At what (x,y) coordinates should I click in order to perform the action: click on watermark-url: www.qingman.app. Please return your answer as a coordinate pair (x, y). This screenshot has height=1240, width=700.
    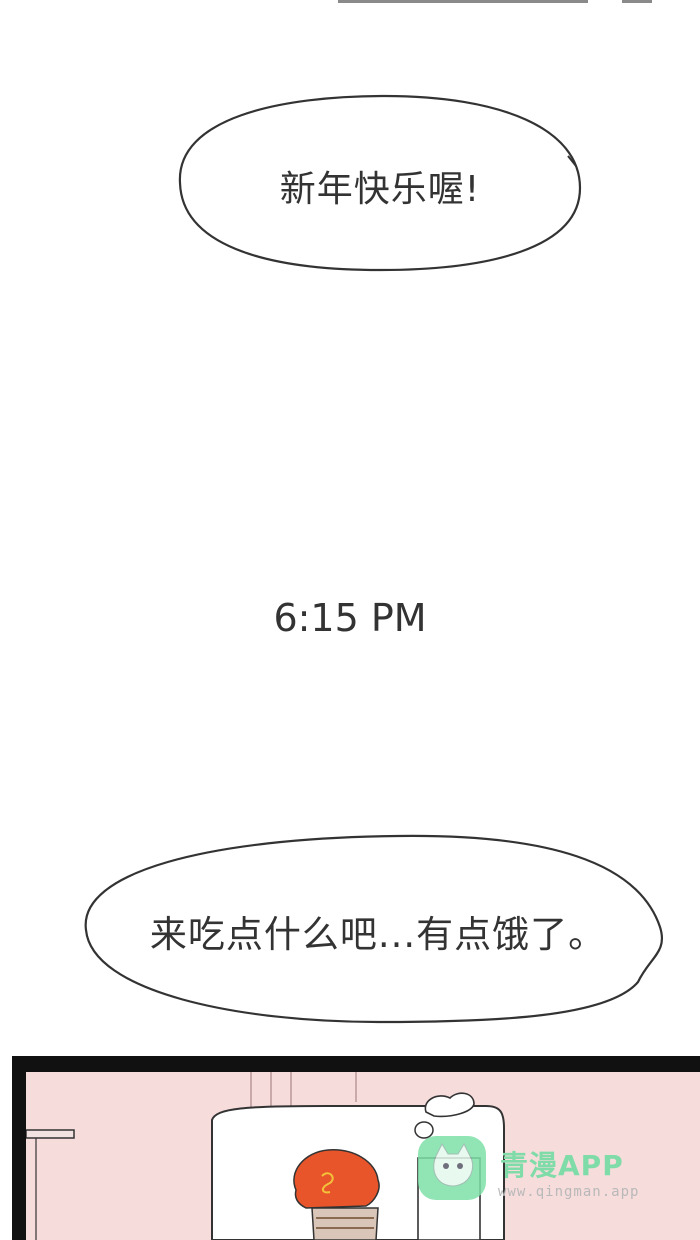
    Looking at the image, I should click on (569, 1192).